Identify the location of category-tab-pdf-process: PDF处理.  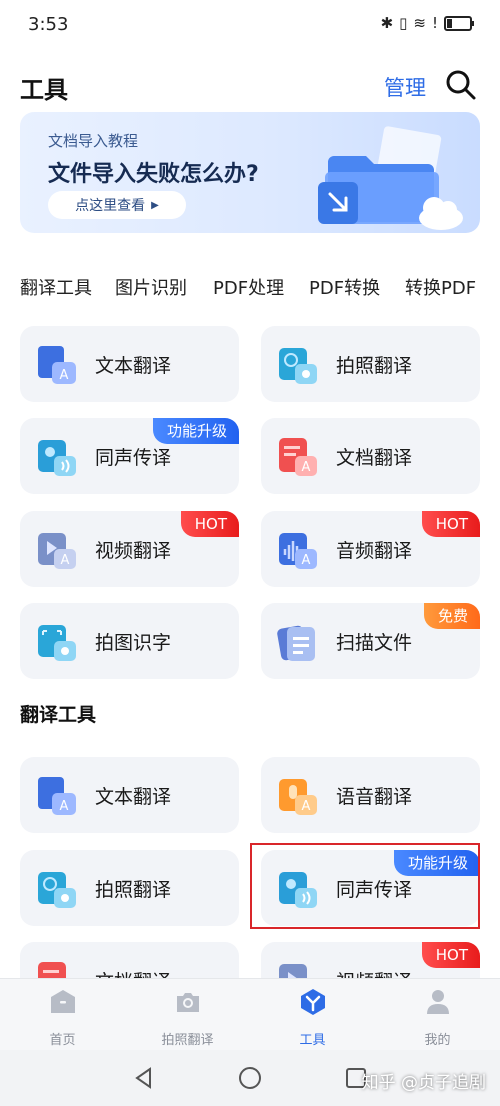
(248, 287).